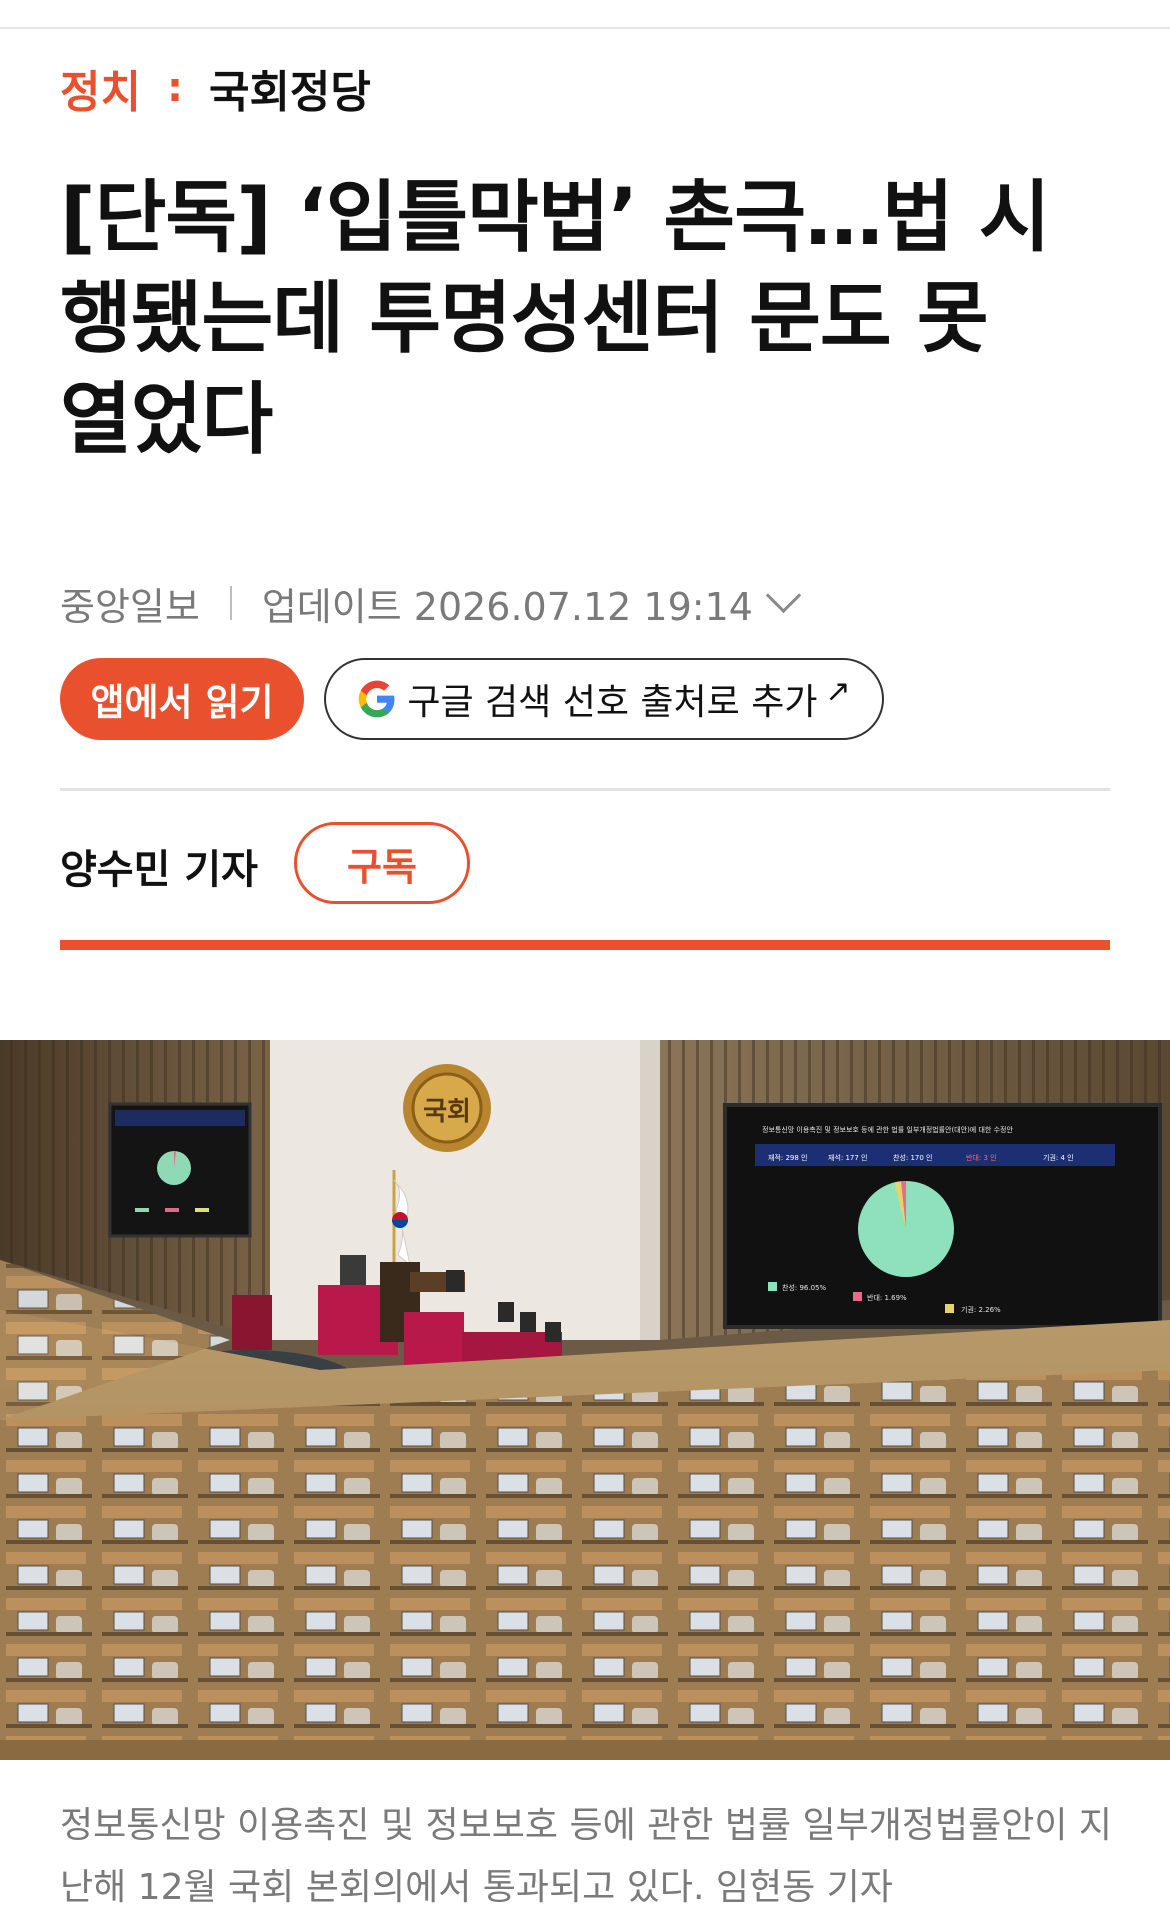 Image resolution: width=1170 pixels, height=1919 pixels. I want to click on breadcrumb: 정치 : 국회정당, so click(215, 88).